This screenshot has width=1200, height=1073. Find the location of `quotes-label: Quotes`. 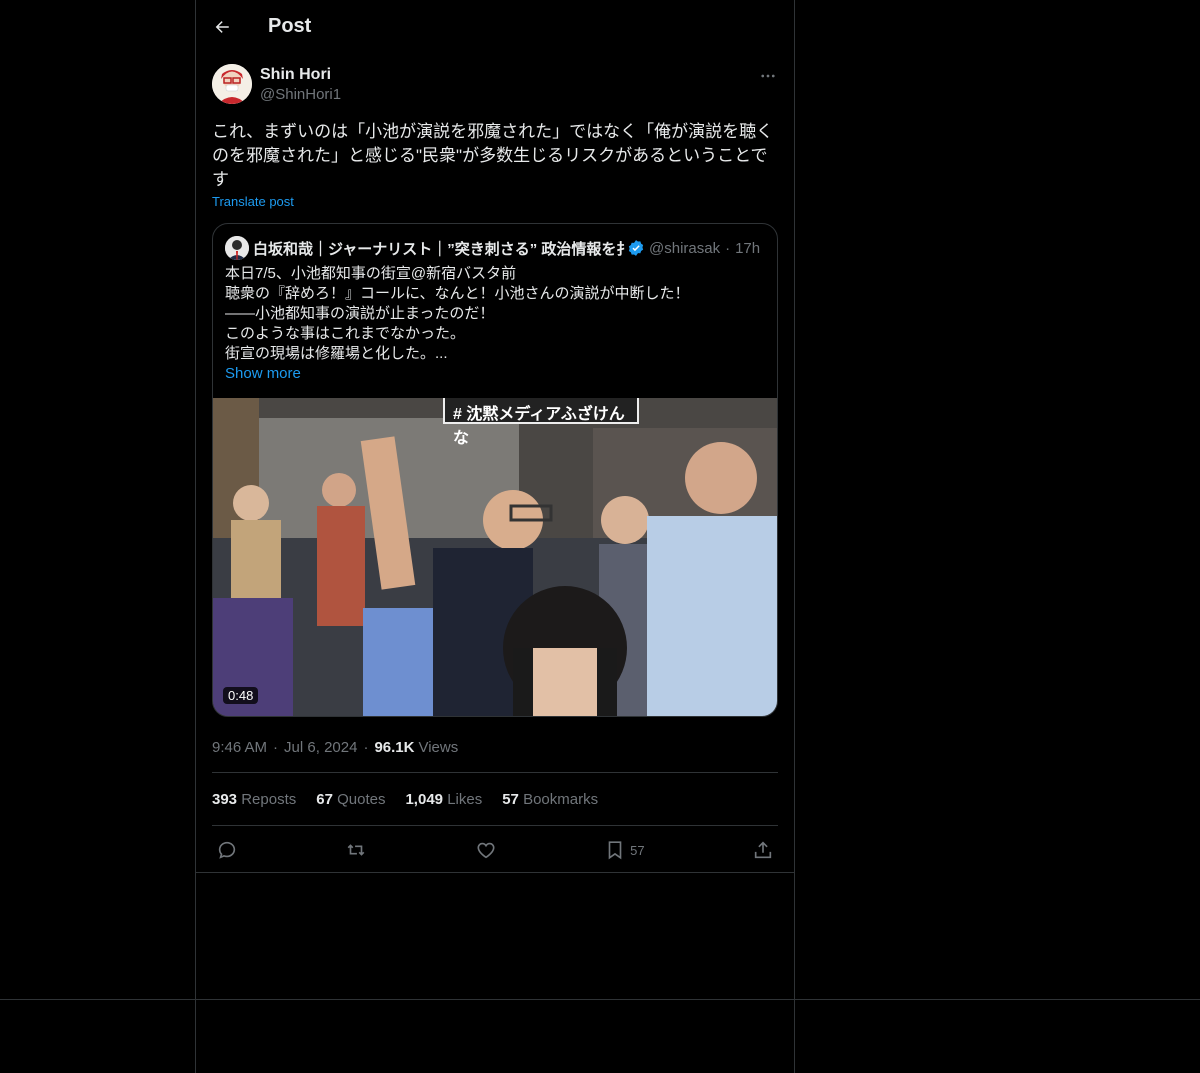

quotes-label: Quotes is located at coordinates (361, 799).